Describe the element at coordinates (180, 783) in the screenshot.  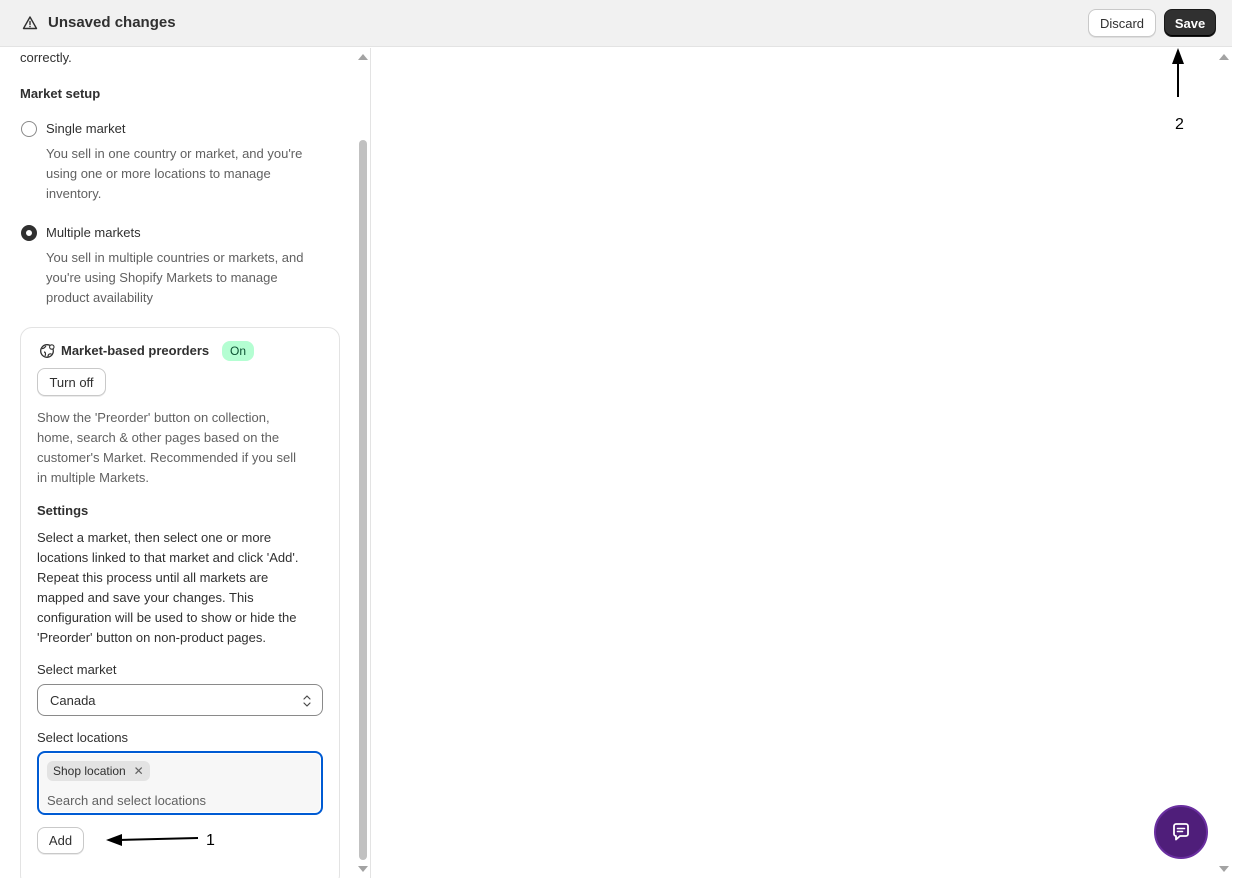
I see `locations-combobox: Shop location ✕` at that location.